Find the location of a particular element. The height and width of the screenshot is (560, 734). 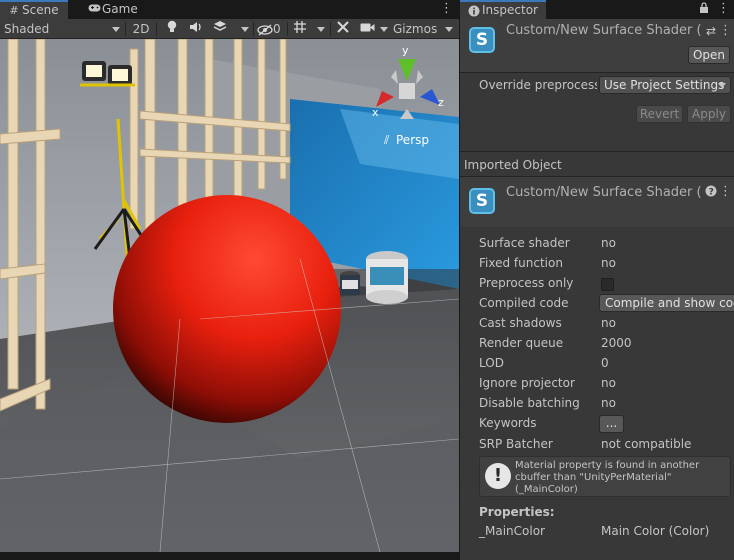

tab-inspector: Inspector is located at coordinates (503, 9).